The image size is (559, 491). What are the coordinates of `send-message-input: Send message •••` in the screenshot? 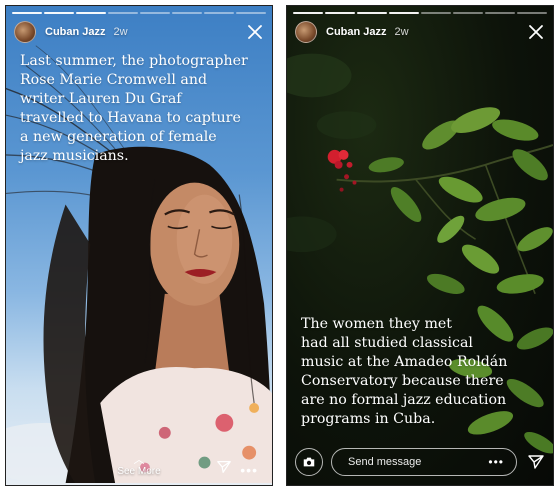 It's located at (424, 462).